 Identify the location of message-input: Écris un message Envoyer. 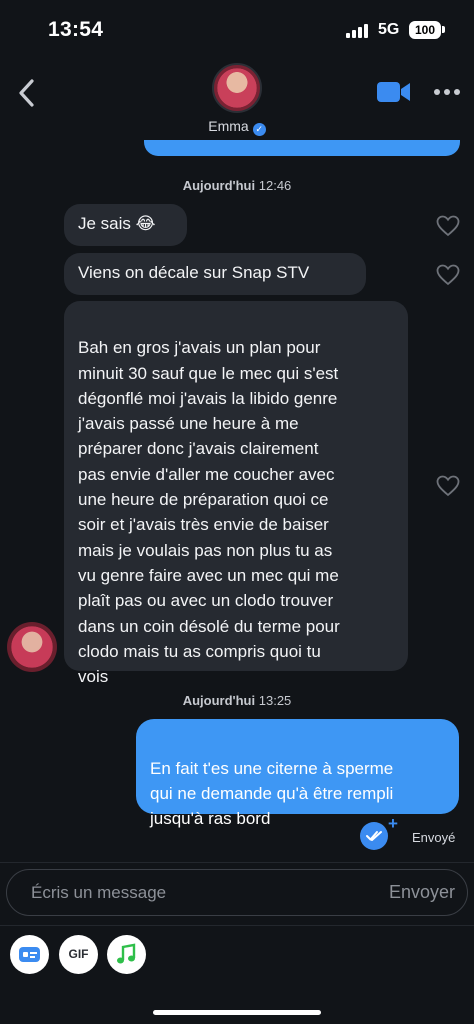
(237, 892).